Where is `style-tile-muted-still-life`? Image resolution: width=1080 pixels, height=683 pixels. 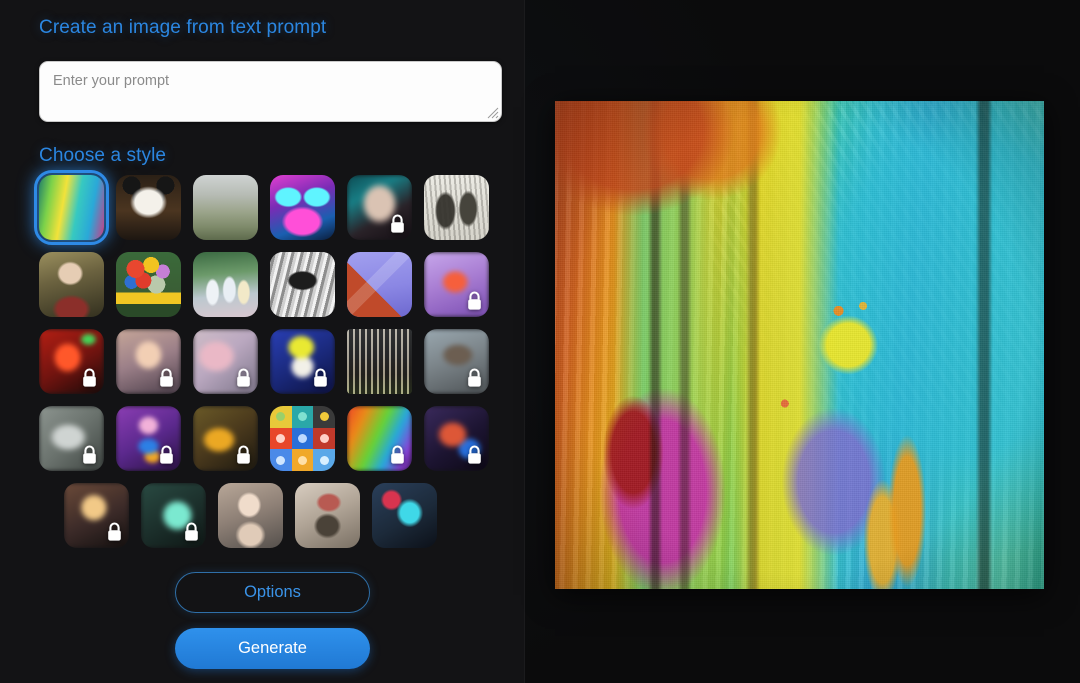
style-tile-muted-still-life is located at coordinates (456, 361).